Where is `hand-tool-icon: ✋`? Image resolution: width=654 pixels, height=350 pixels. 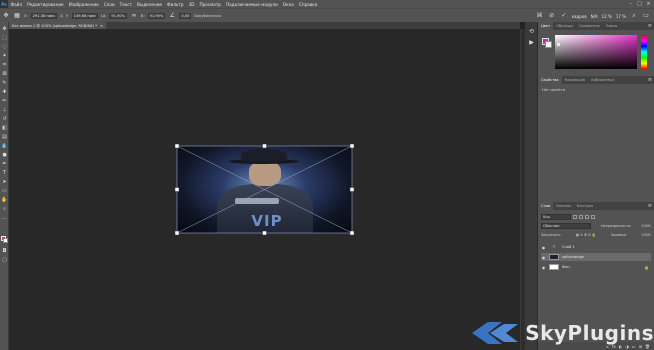 hand-tool-icon: ✋ is located at coordinates (4, 200).